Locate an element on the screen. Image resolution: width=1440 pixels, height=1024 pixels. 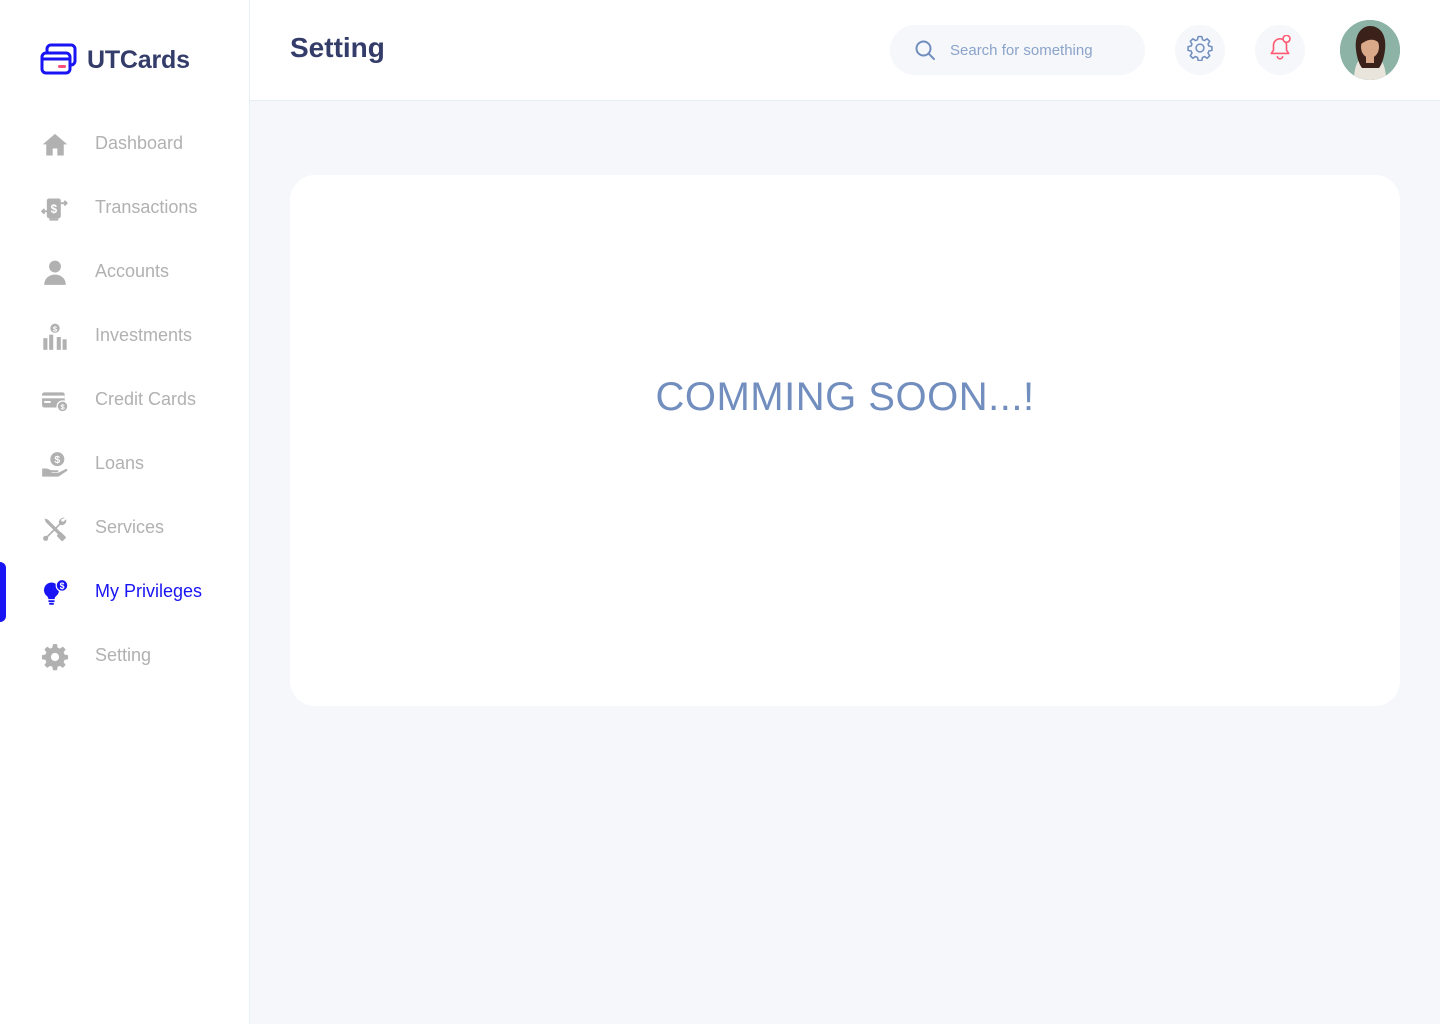
sidebar-item-label: Accounts is located at coordinates (132, 271).